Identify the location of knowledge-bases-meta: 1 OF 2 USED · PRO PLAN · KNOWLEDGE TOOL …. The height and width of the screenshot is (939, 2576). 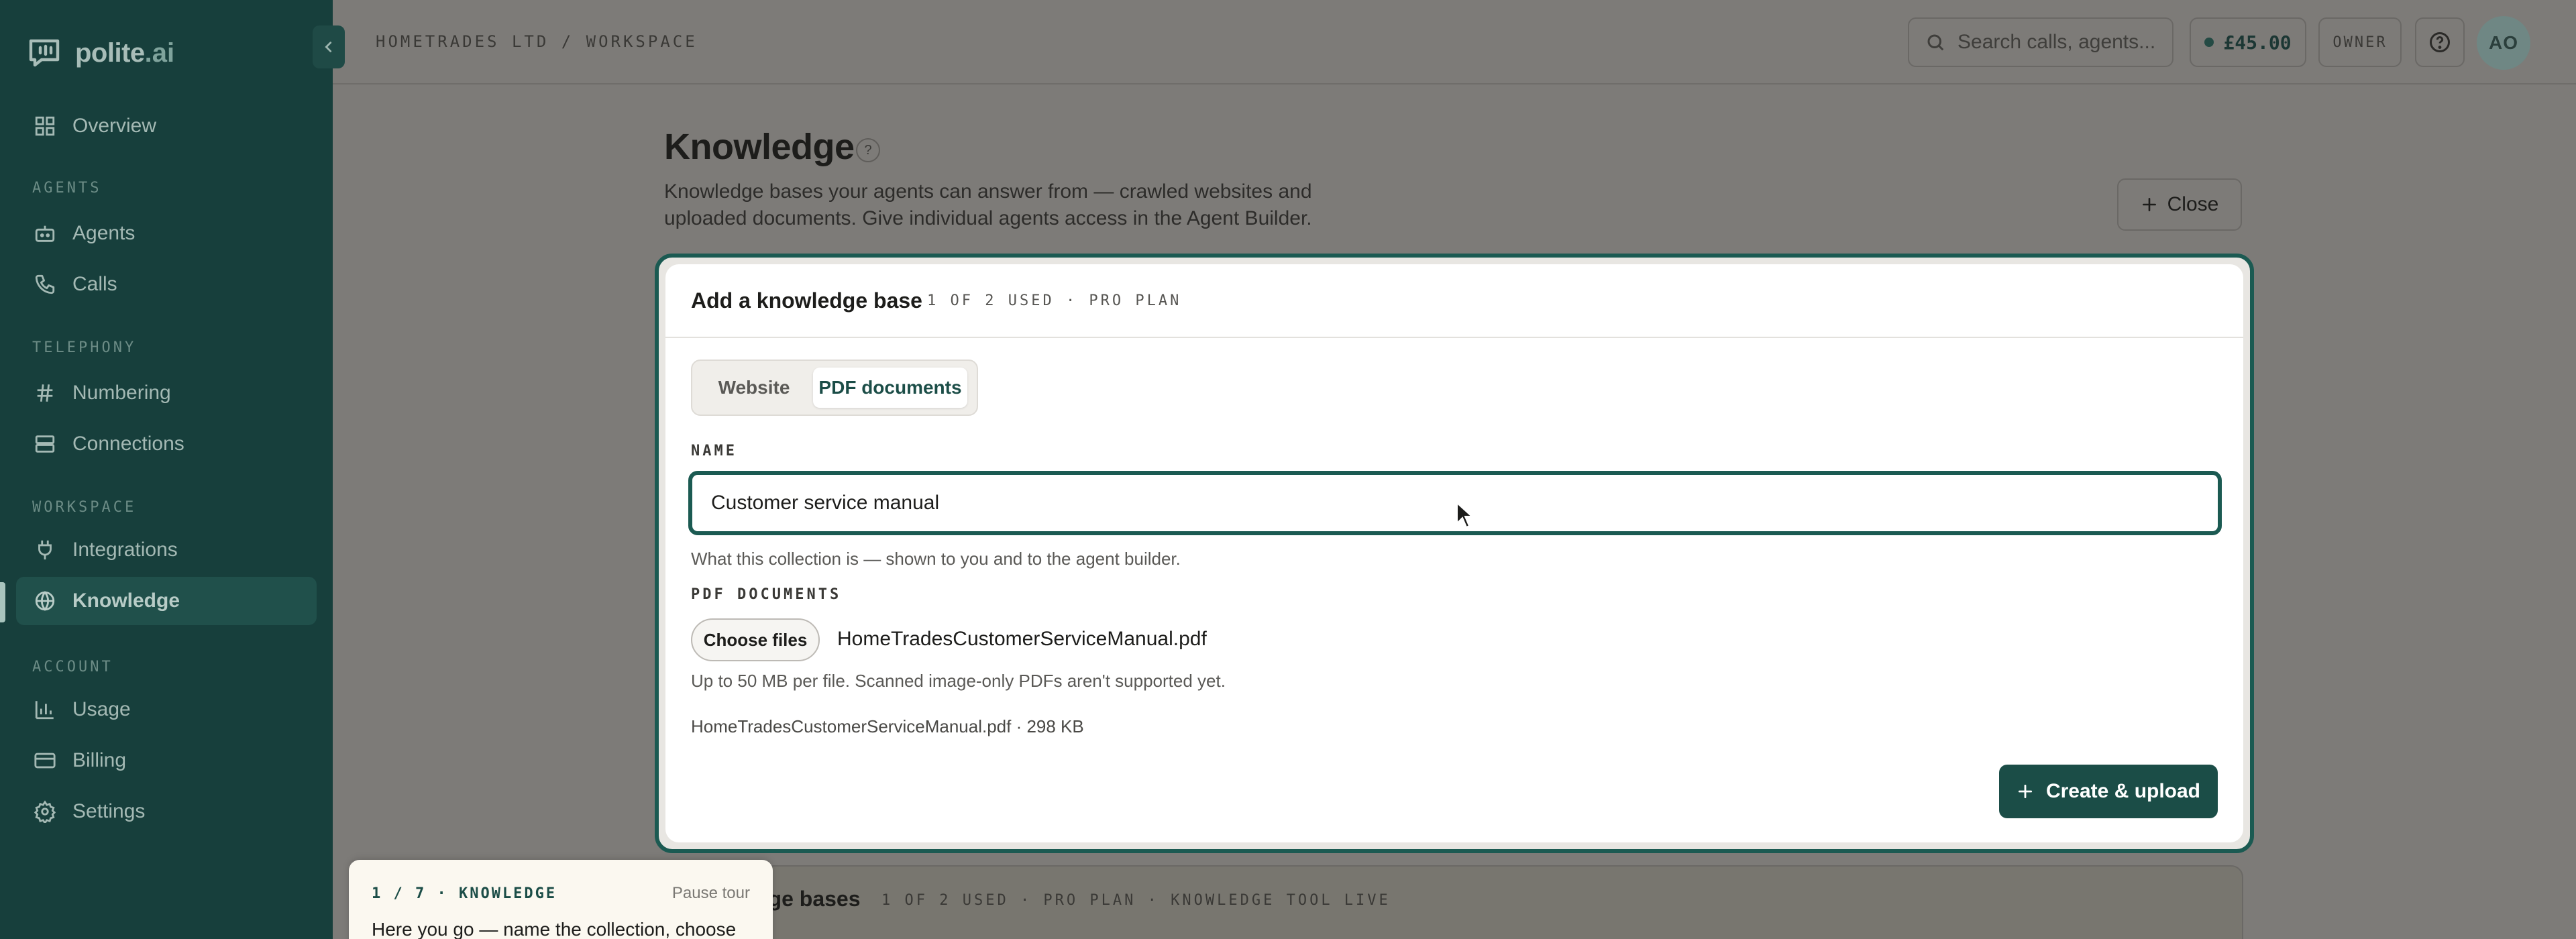
(1136, 900).